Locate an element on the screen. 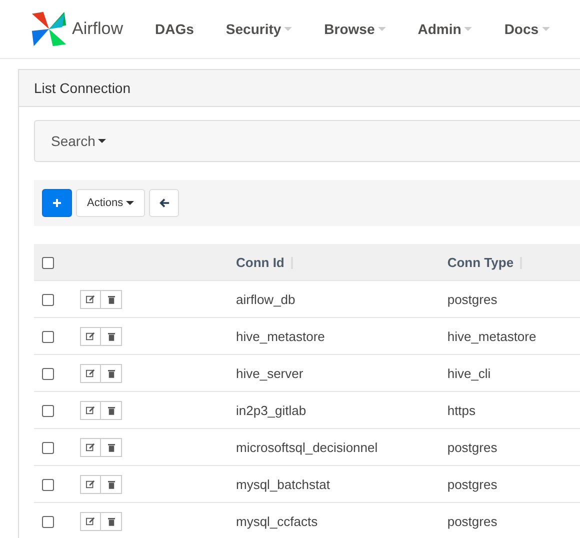  table-cell: hive_server is located at coordinates (270, 373).